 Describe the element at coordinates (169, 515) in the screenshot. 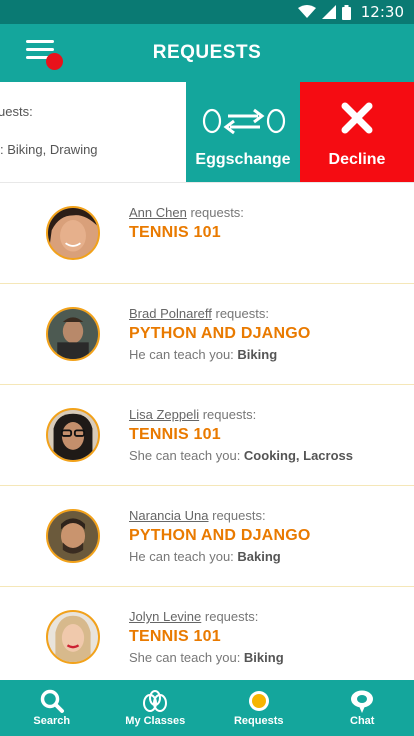

I see `requester-name-link: Narancia Una` at that location.